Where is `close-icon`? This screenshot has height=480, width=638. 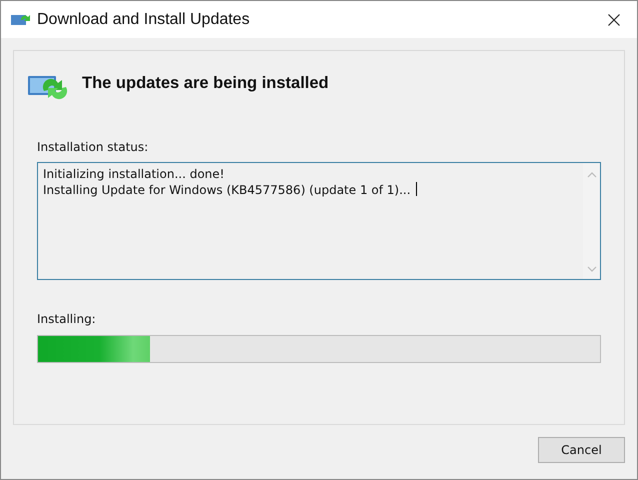
close-icon is located at coordinates (614, 20).